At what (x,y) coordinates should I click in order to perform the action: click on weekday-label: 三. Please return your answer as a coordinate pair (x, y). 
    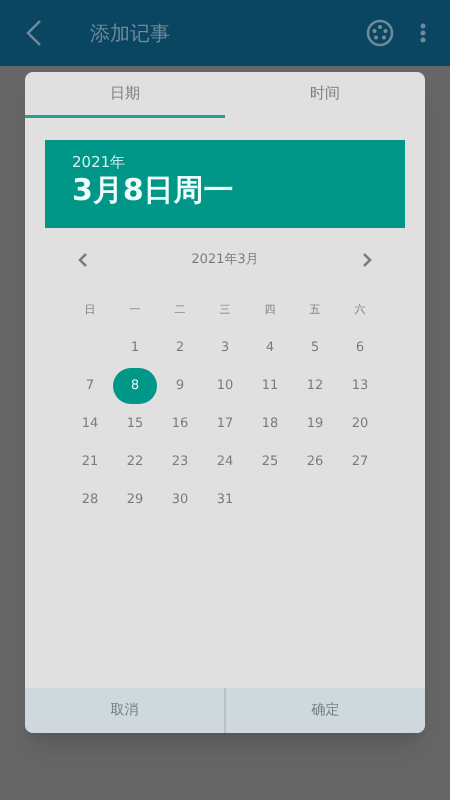
    Looking at the image, I should click on (225, 310).